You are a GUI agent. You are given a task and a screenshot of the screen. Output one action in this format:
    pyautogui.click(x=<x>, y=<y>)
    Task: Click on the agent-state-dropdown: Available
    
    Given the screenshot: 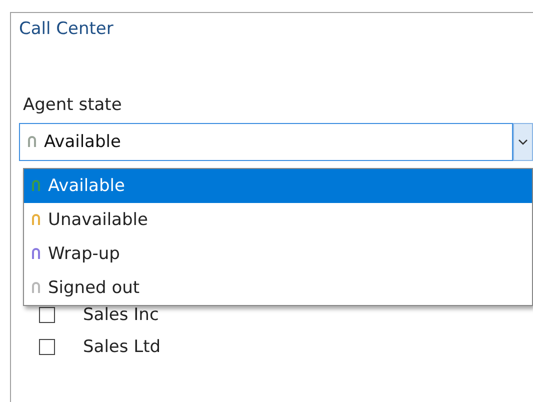 What is the action you would take?
    pyautogui.click(x=266, y=142)
    